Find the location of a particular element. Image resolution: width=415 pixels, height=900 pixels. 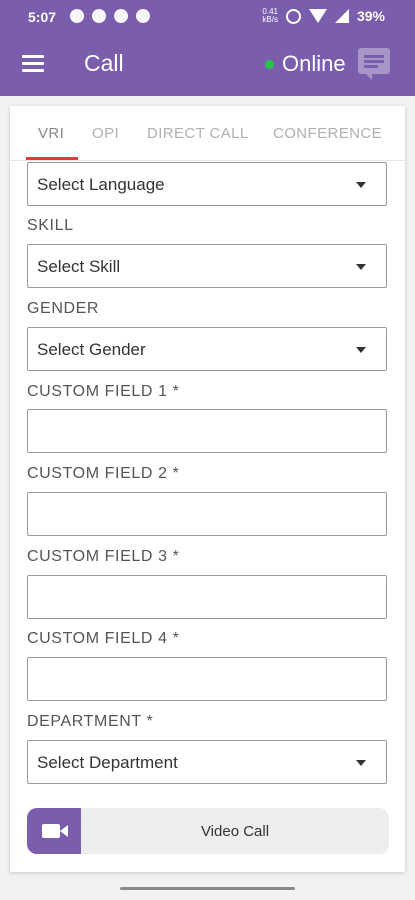

gender-select-value: Select Gender is located at coordinates (91, 349).